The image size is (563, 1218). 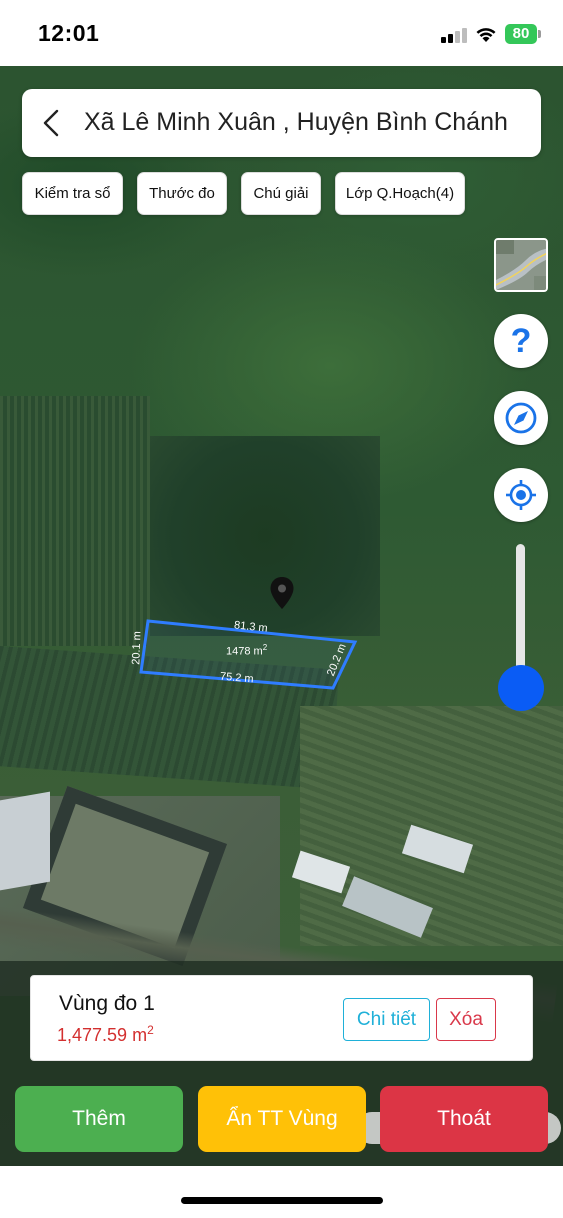 What do you see at coordinates (282, 1119) in the screenshot?
I see `hide-area-info-button: Ẩn TT Vùng` at bounding box center [282, 1119].